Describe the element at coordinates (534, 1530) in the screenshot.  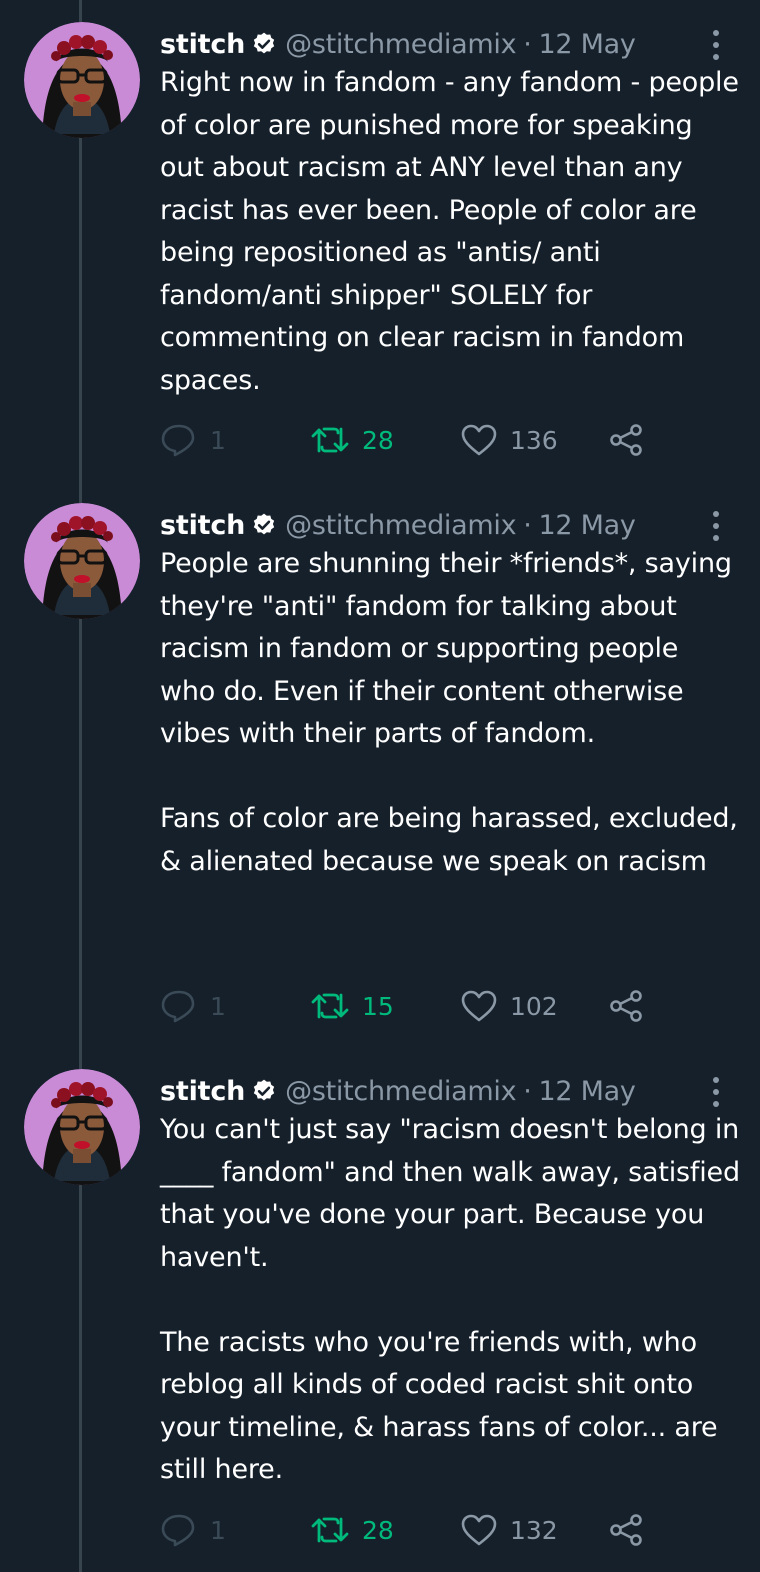
I see `like-count: 132` at that location.